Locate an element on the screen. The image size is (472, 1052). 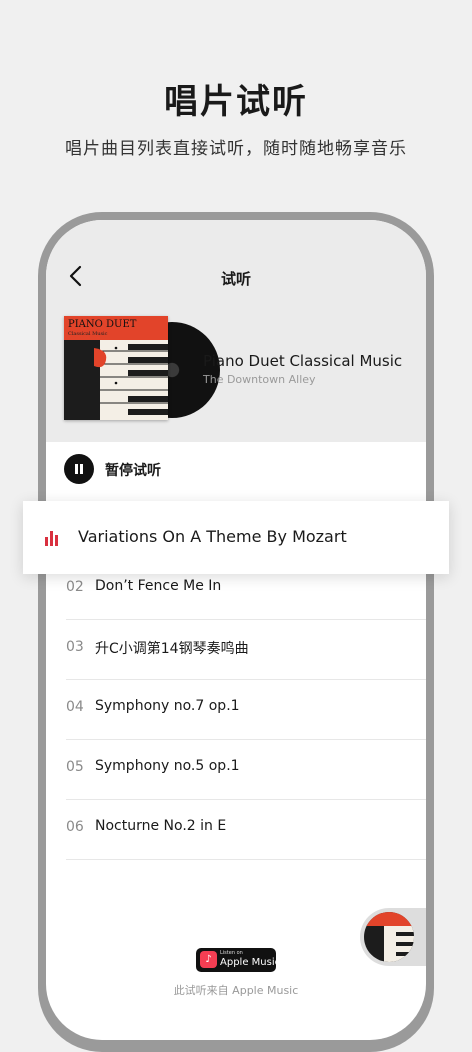
track-number: 05 is located at coordinates (75, 767).